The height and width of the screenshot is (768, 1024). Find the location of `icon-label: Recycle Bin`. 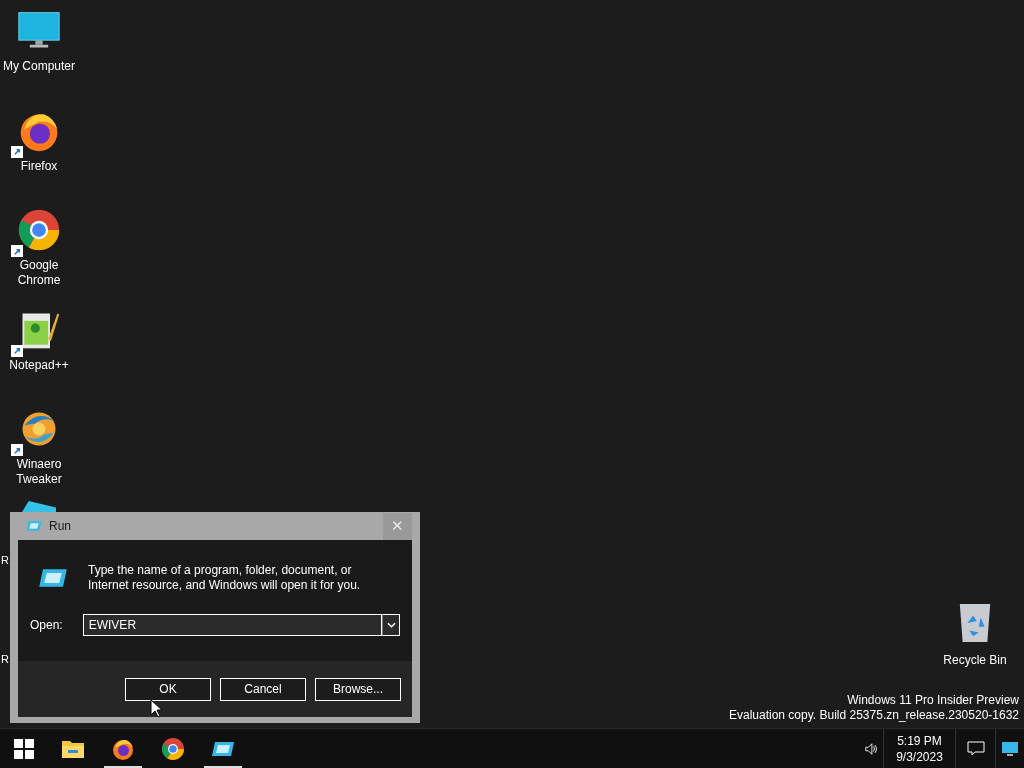

icon-label: Recycle Bin is located at coordinates (975, 660).